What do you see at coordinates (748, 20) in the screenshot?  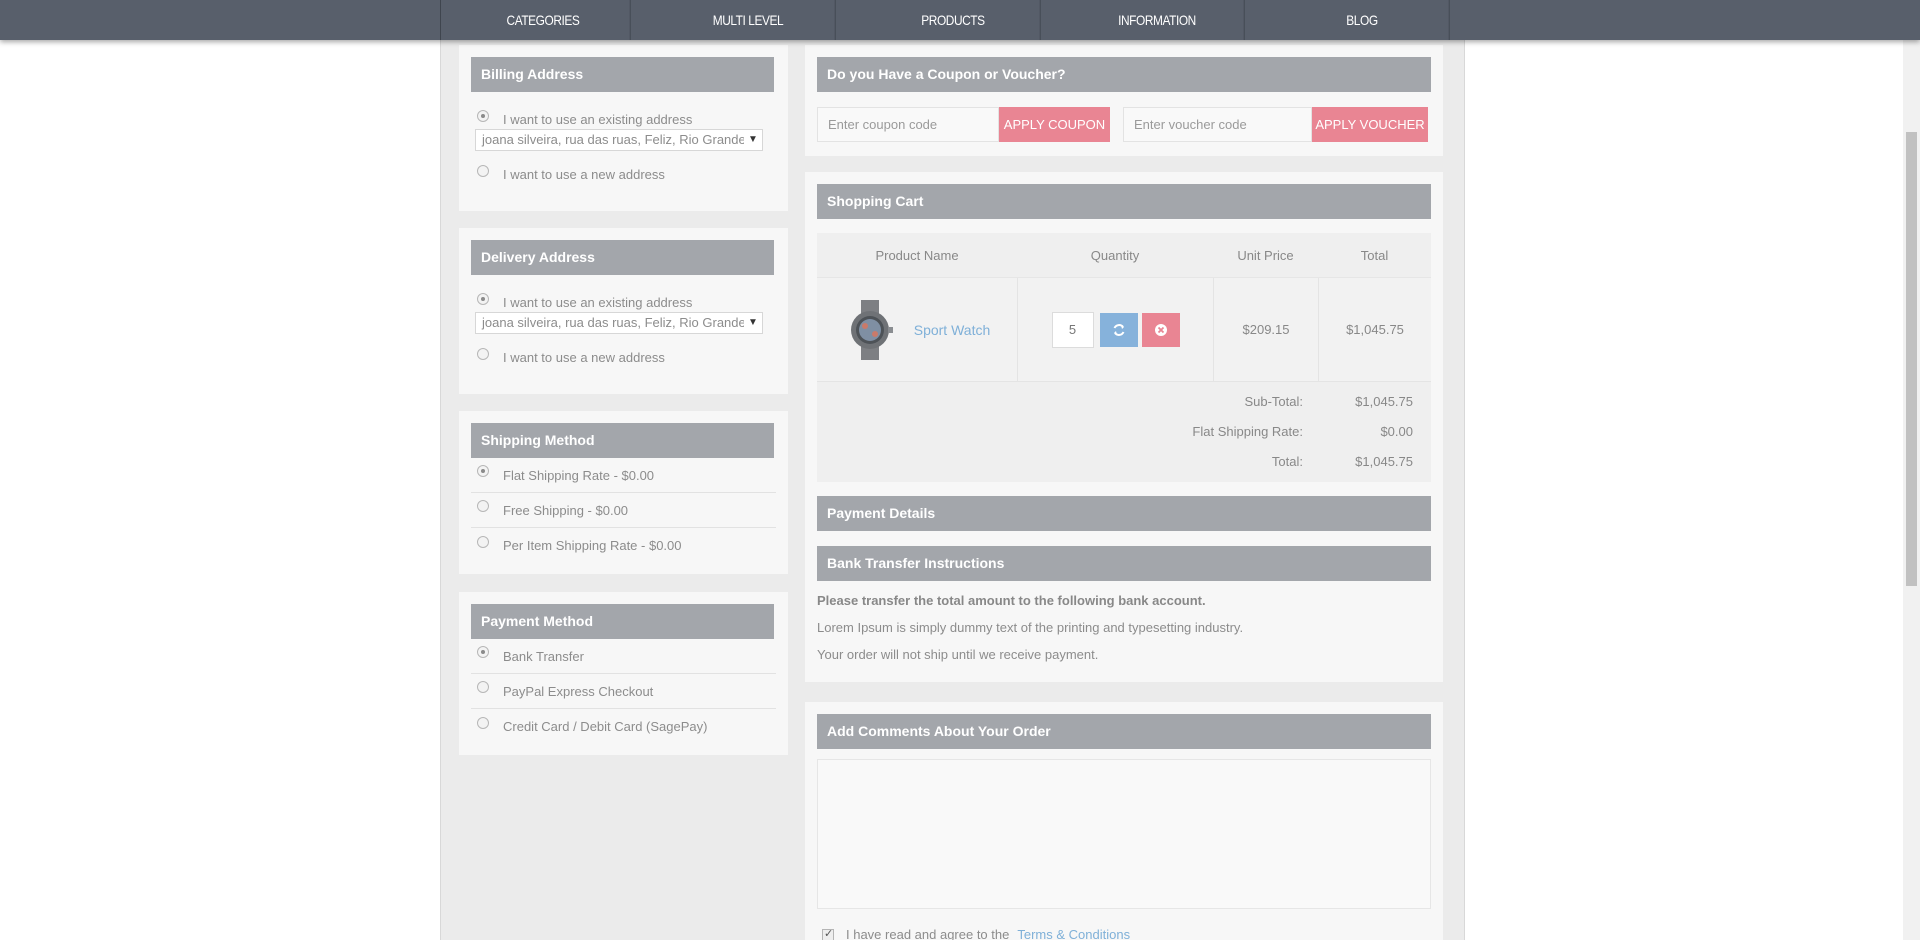 I see `nav-item-multi-level: MULTI LEVEL` at bounding box center [748, 20].